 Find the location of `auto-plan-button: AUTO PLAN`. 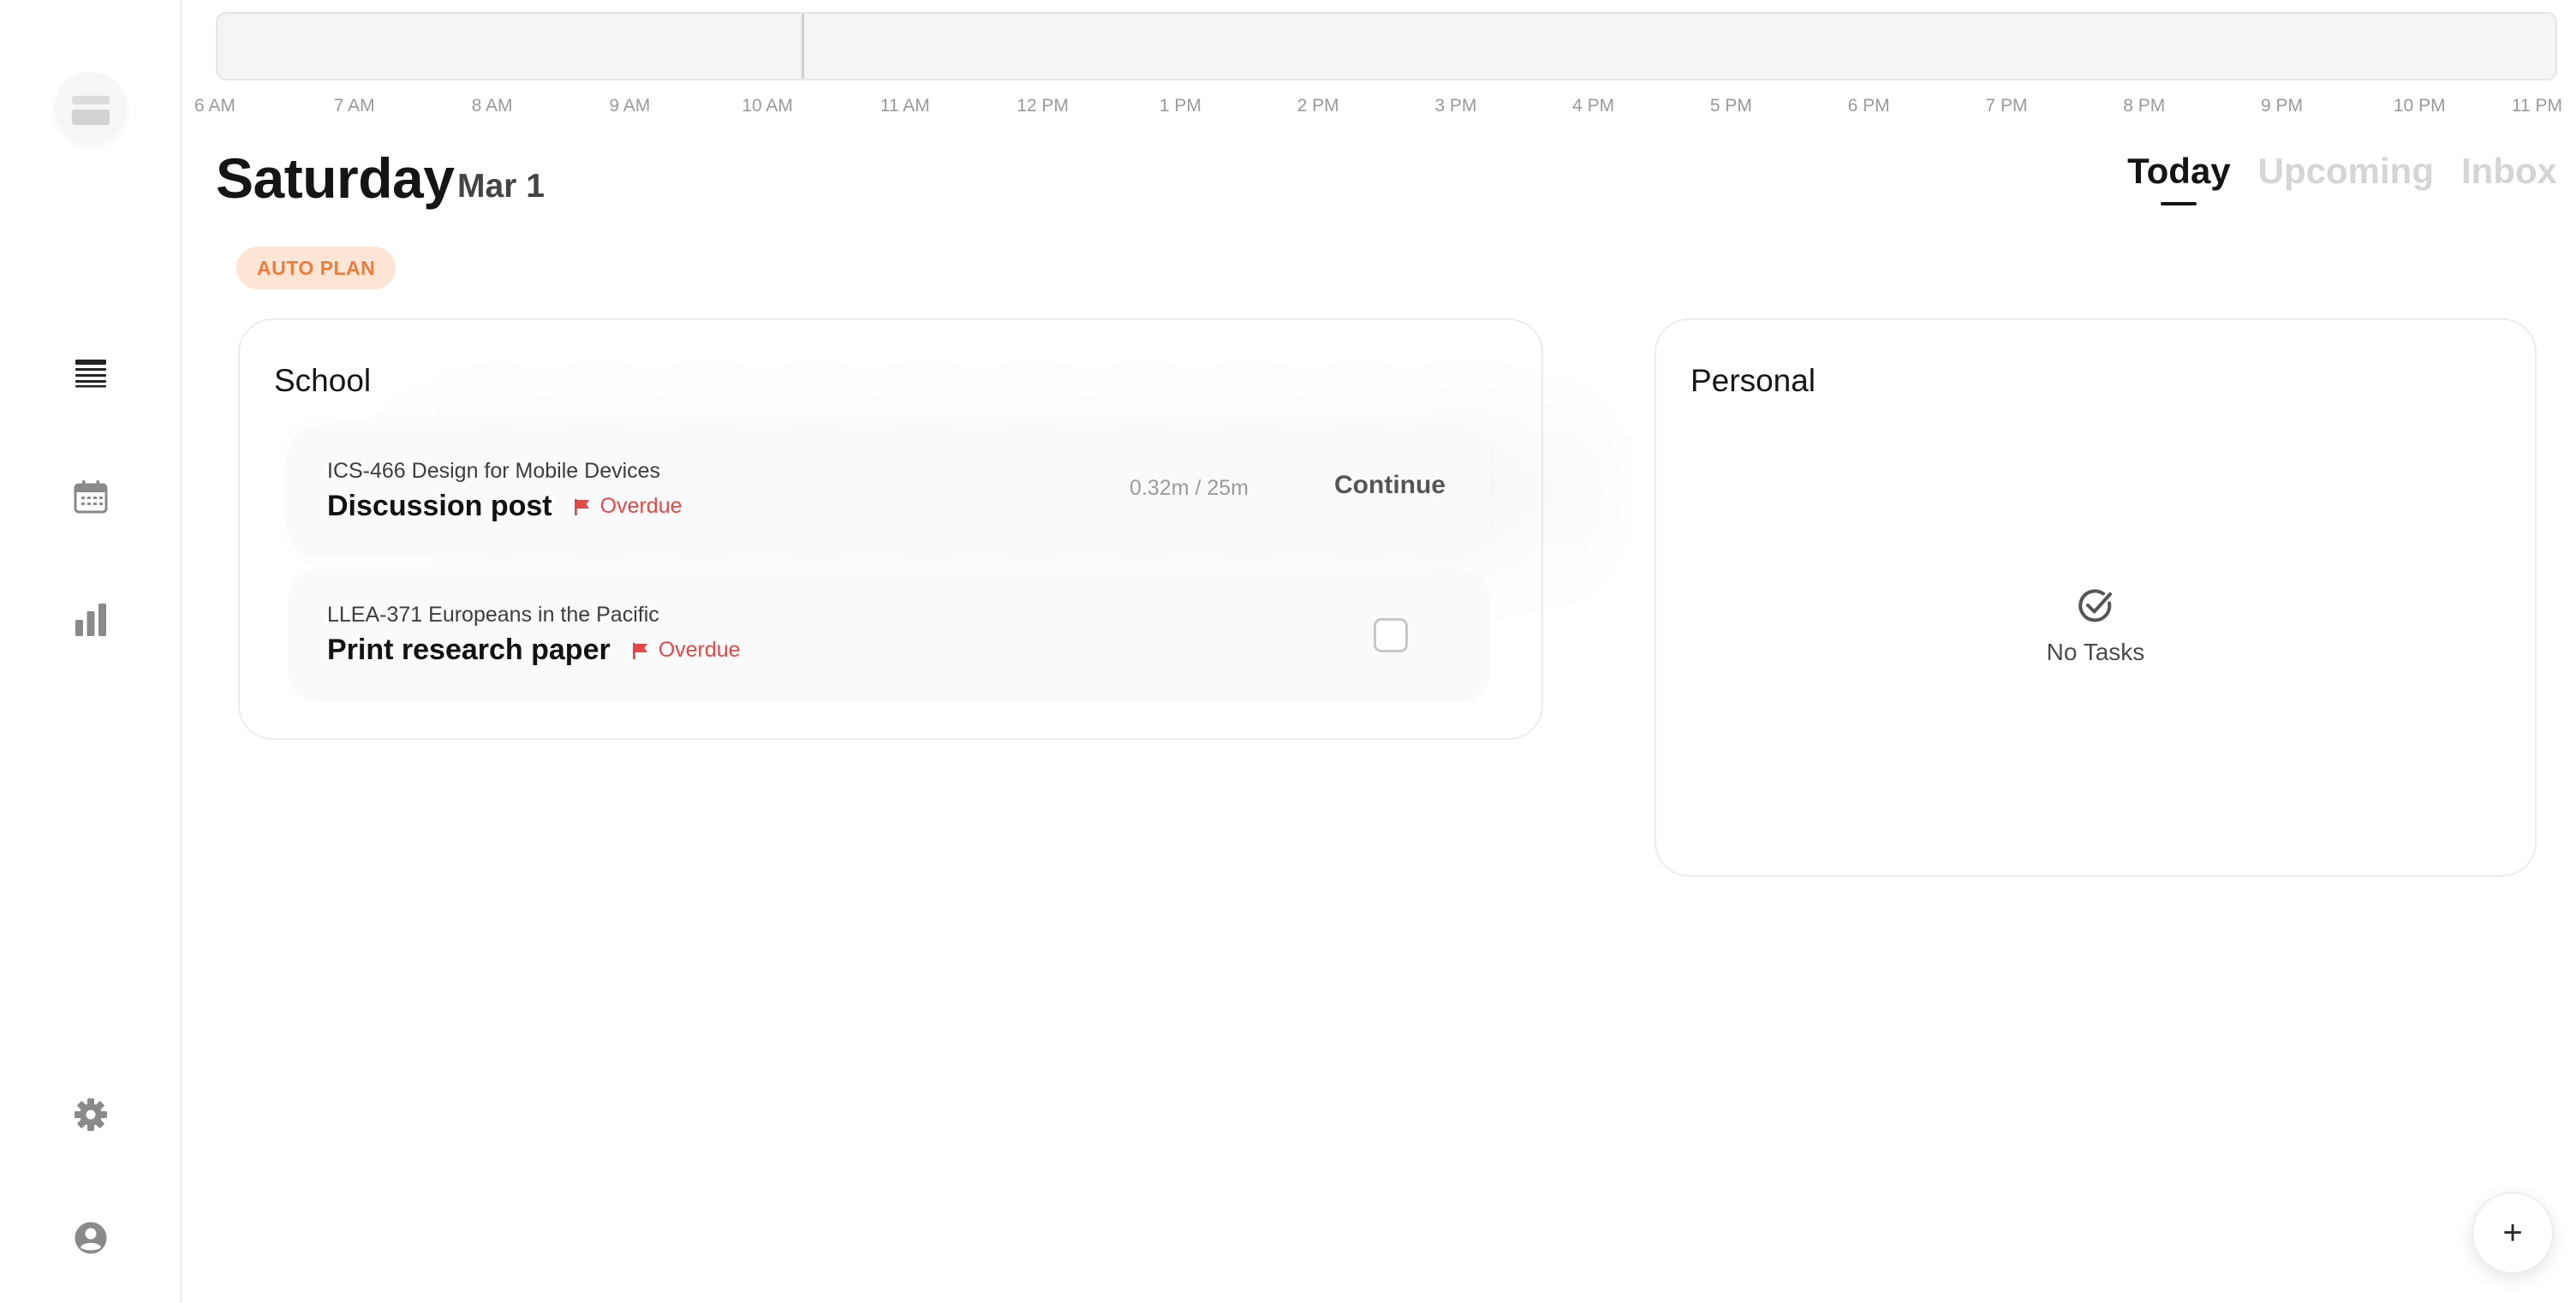

auto-plan-button: AUTO PLAN is located at coordinates (316, 268).